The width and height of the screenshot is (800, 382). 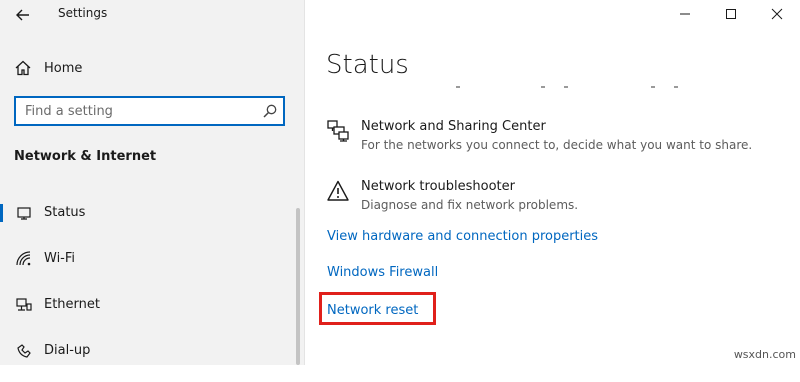 What do you see at coordinates (150, 267) in the screenshot?
I see `sidebar-item-wifi: Wi-Fi` at bounding box center [150, 267].